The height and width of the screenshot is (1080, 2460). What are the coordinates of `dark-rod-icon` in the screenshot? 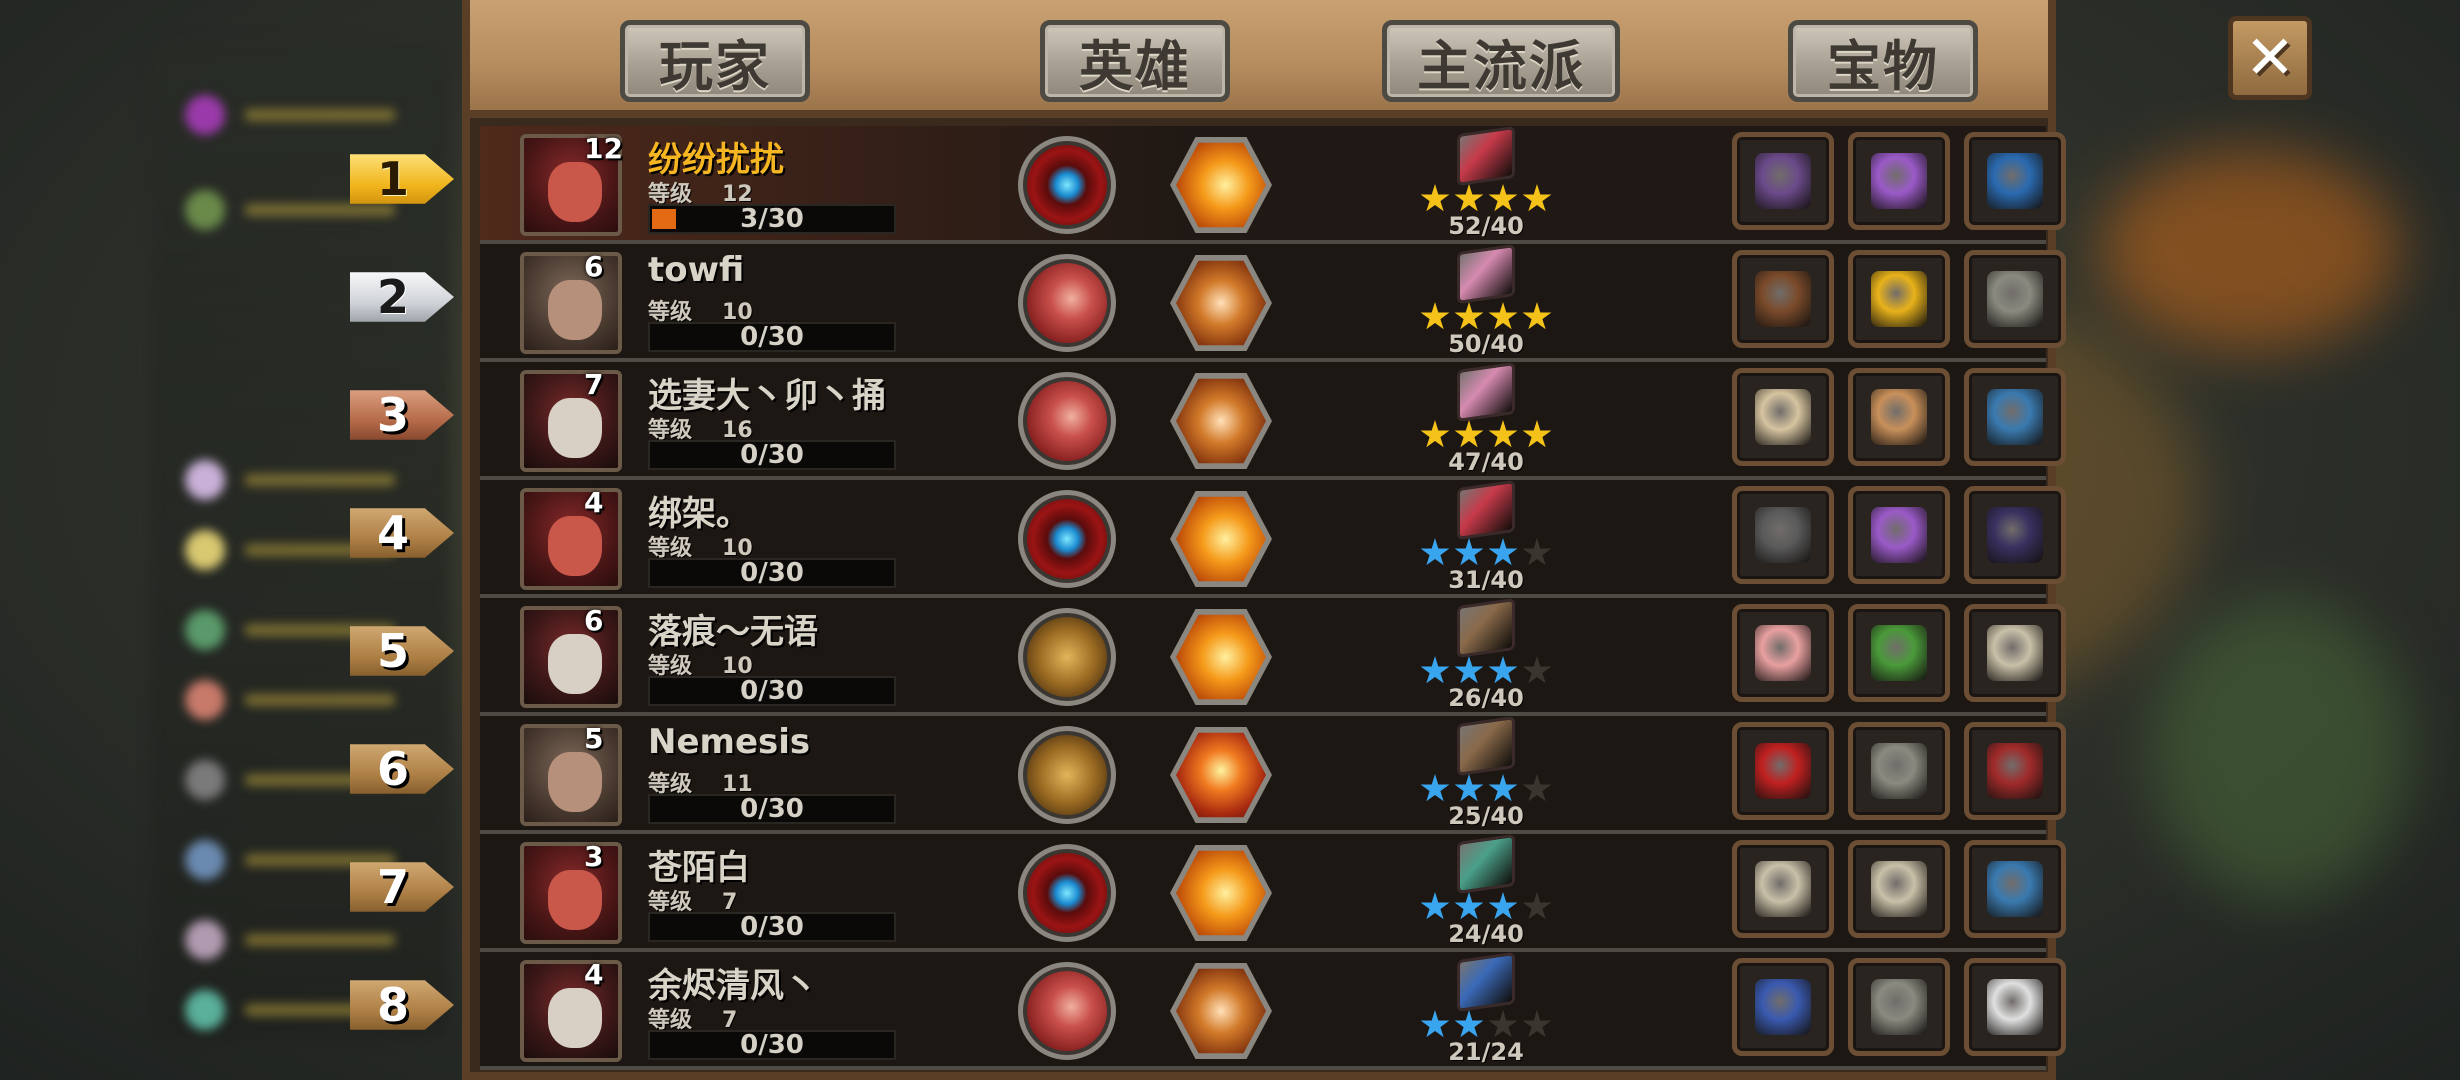 It's located at (2015, 535).